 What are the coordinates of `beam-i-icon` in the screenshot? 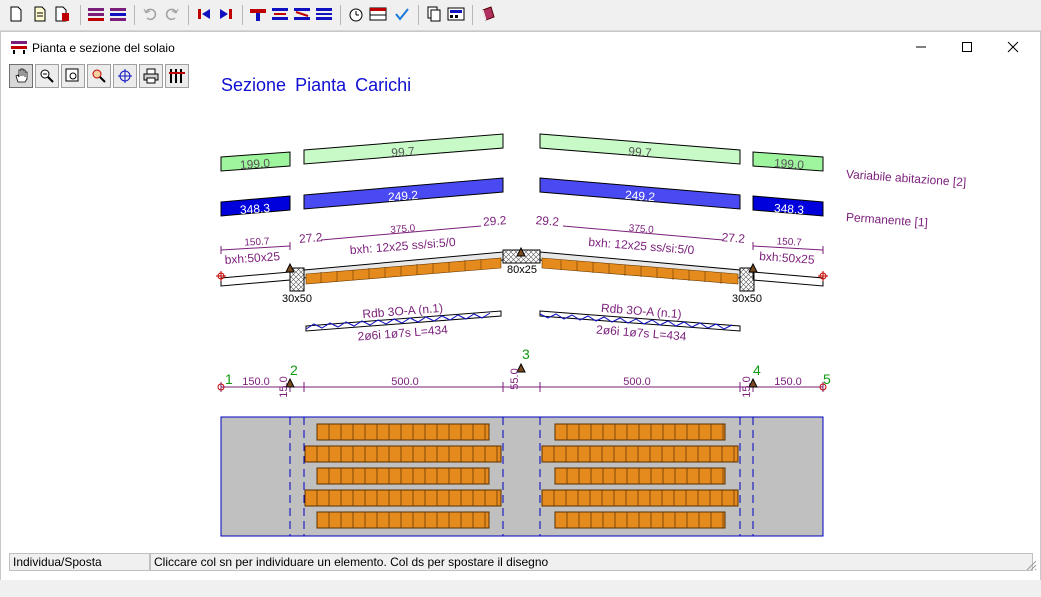 It's located at (280, 14).